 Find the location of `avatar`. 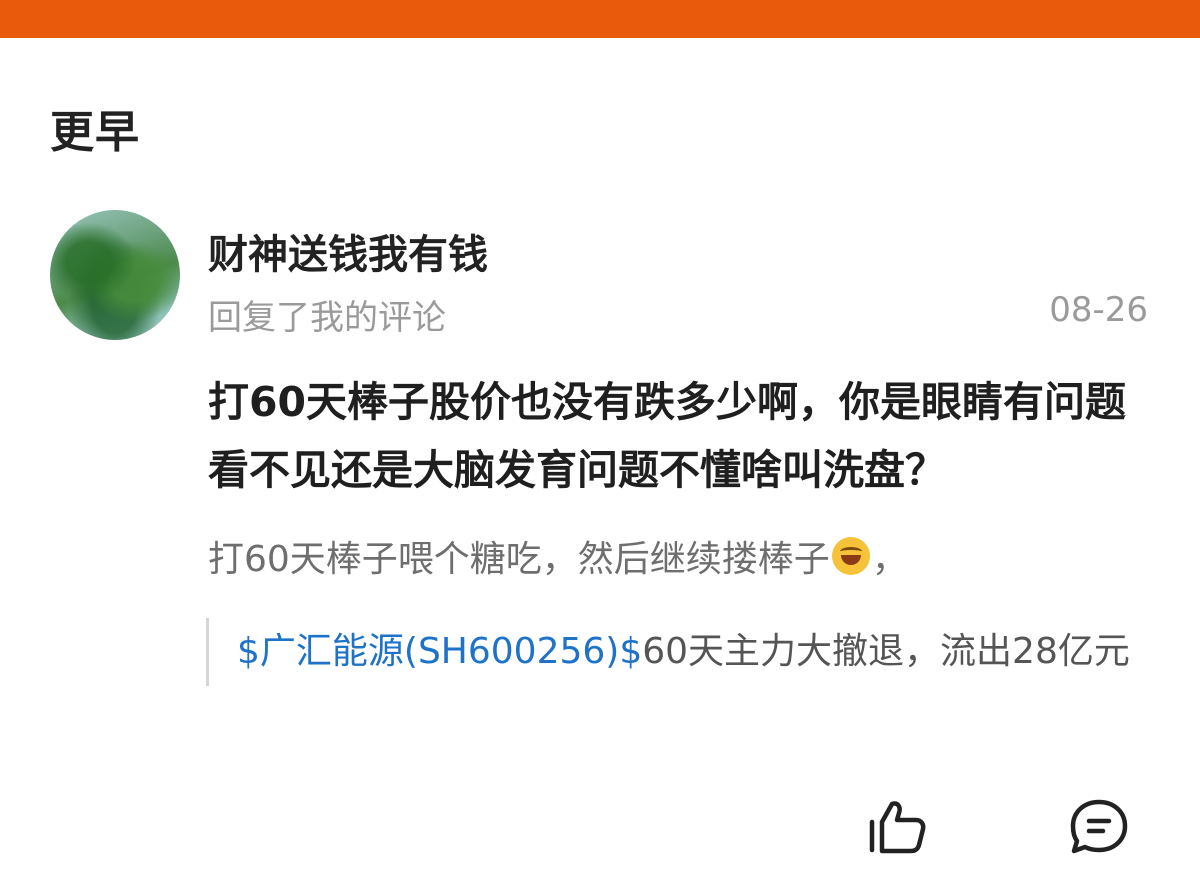

avatar is located at coordinates (115, 275).